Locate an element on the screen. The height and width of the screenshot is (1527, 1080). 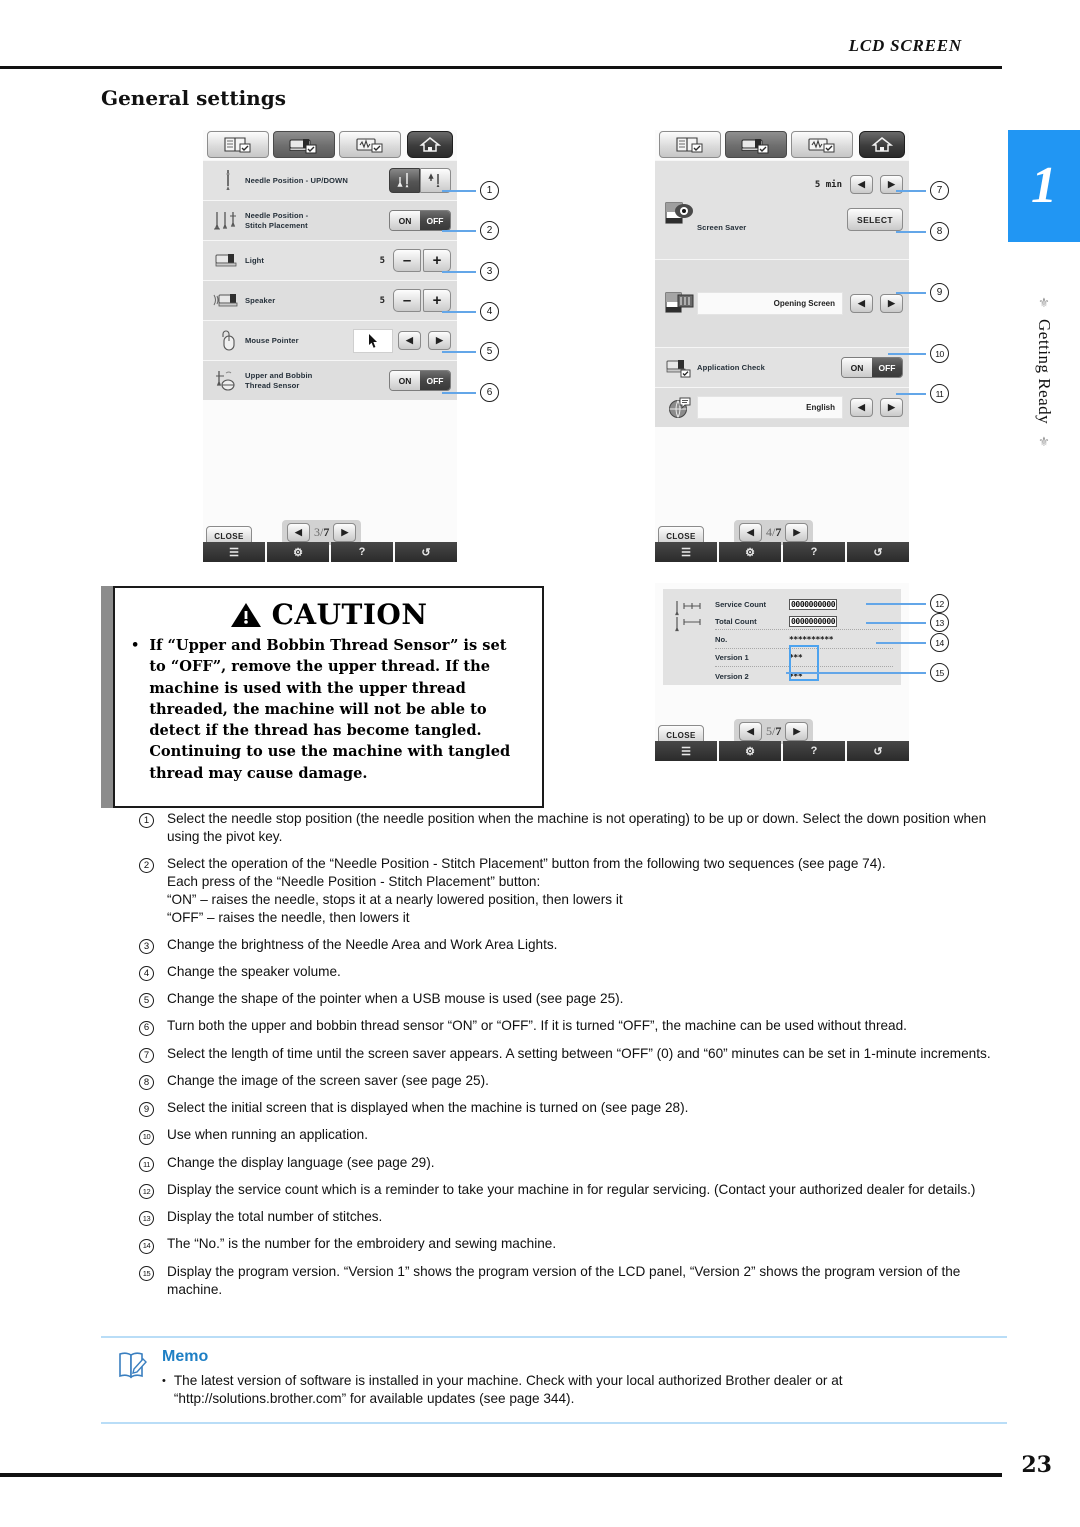
info-label: Version 2 is located at coordinates (732, 676).